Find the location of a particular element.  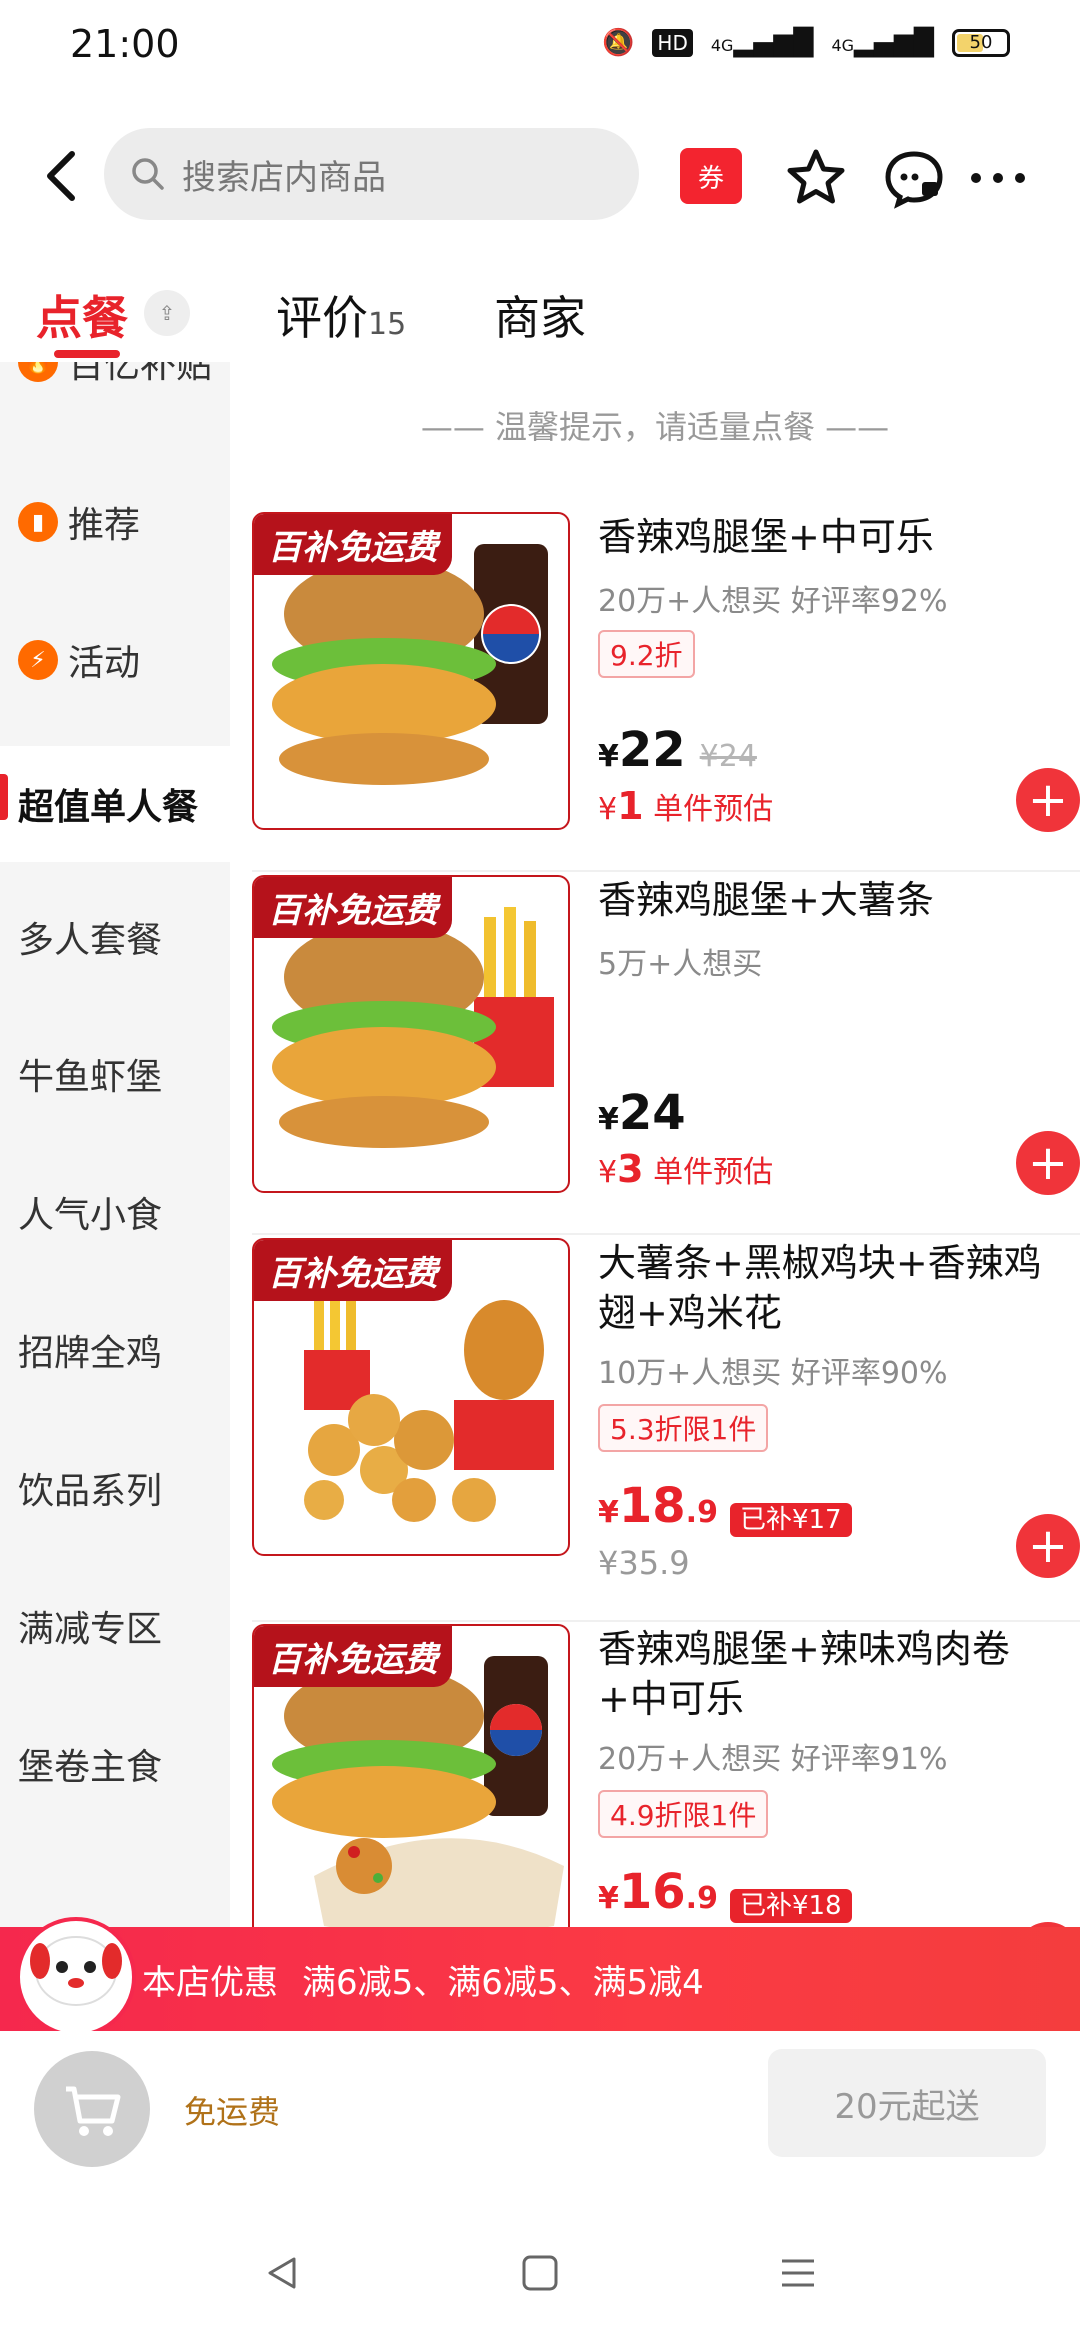

product-price: ¥16.9 已补¥18 is located at coordinates (725, 1893).